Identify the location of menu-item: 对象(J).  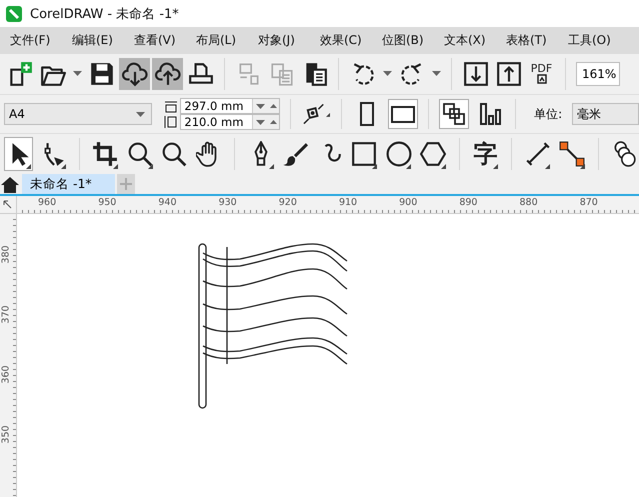
(282, 41).